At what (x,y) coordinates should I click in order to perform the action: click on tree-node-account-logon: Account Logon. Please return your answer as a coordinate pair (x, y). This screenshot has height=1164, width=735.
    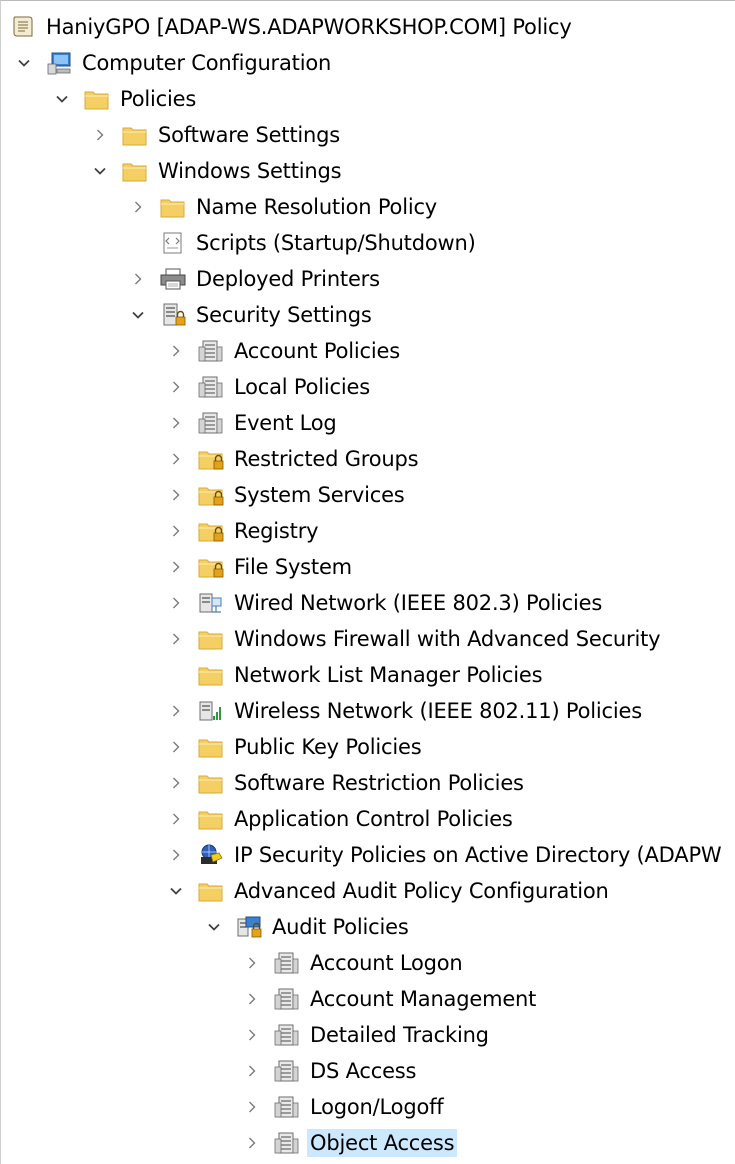
    Looking at the image, I should click on (368, 963).